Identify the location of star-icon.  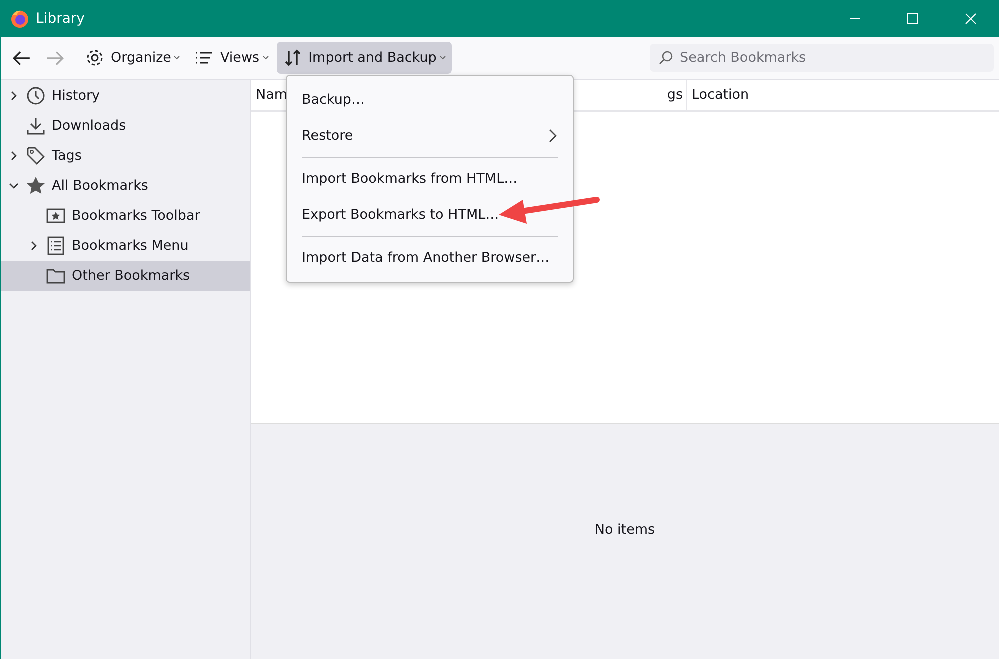
(36, 186).